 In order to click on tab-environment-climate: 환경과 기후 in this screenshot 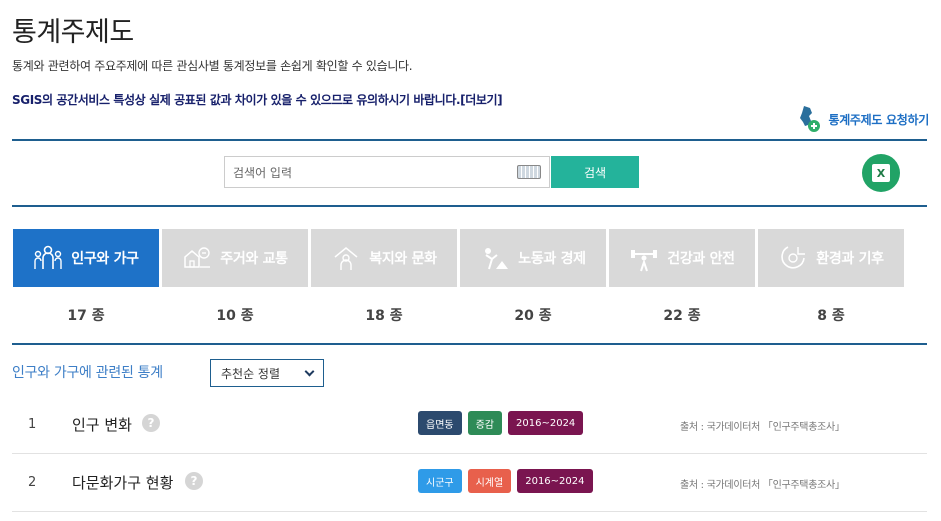, I will do `click(831, 258)`.